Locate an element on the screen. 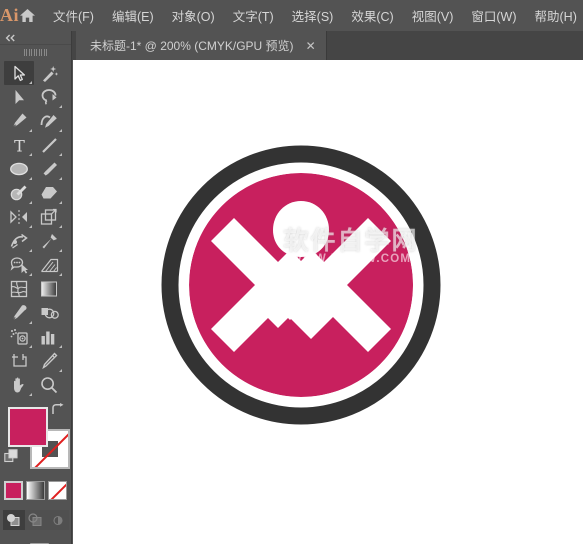 The height and width of the screenshot is (544, 583). eraser-tool is located at coordinates (49, 193).